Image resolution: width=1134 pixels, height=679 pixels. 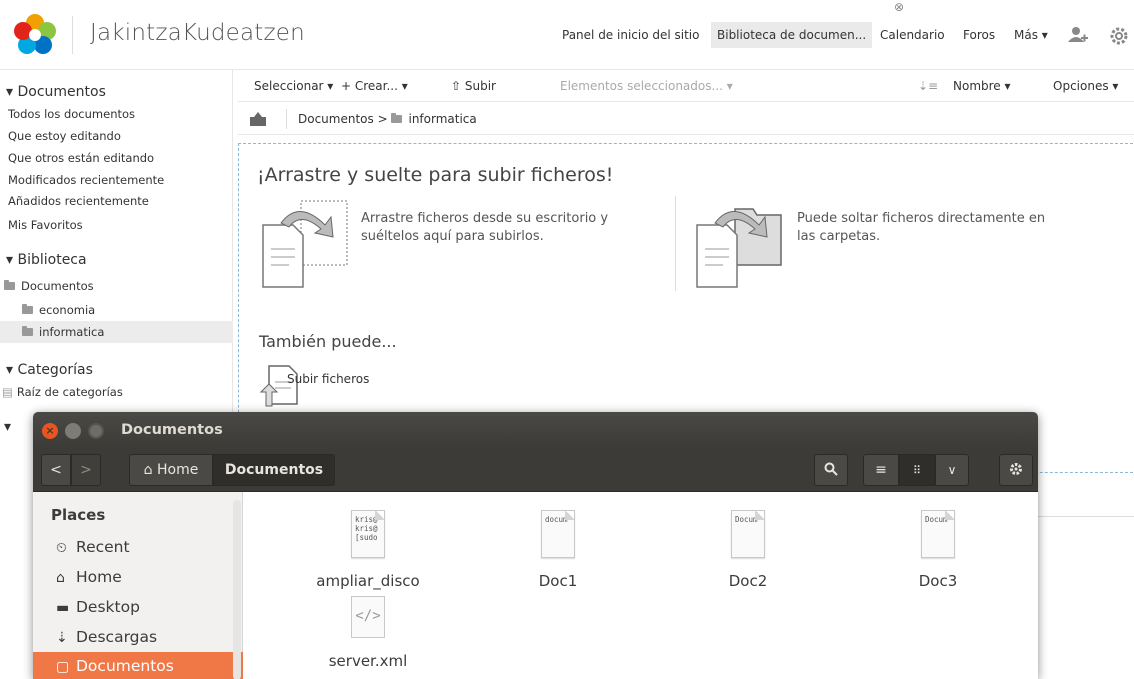 What do you see at coordinates (739, 248) in the screenshot?
I see `drop-on-folder-icon` at bounding box center [739, 248].